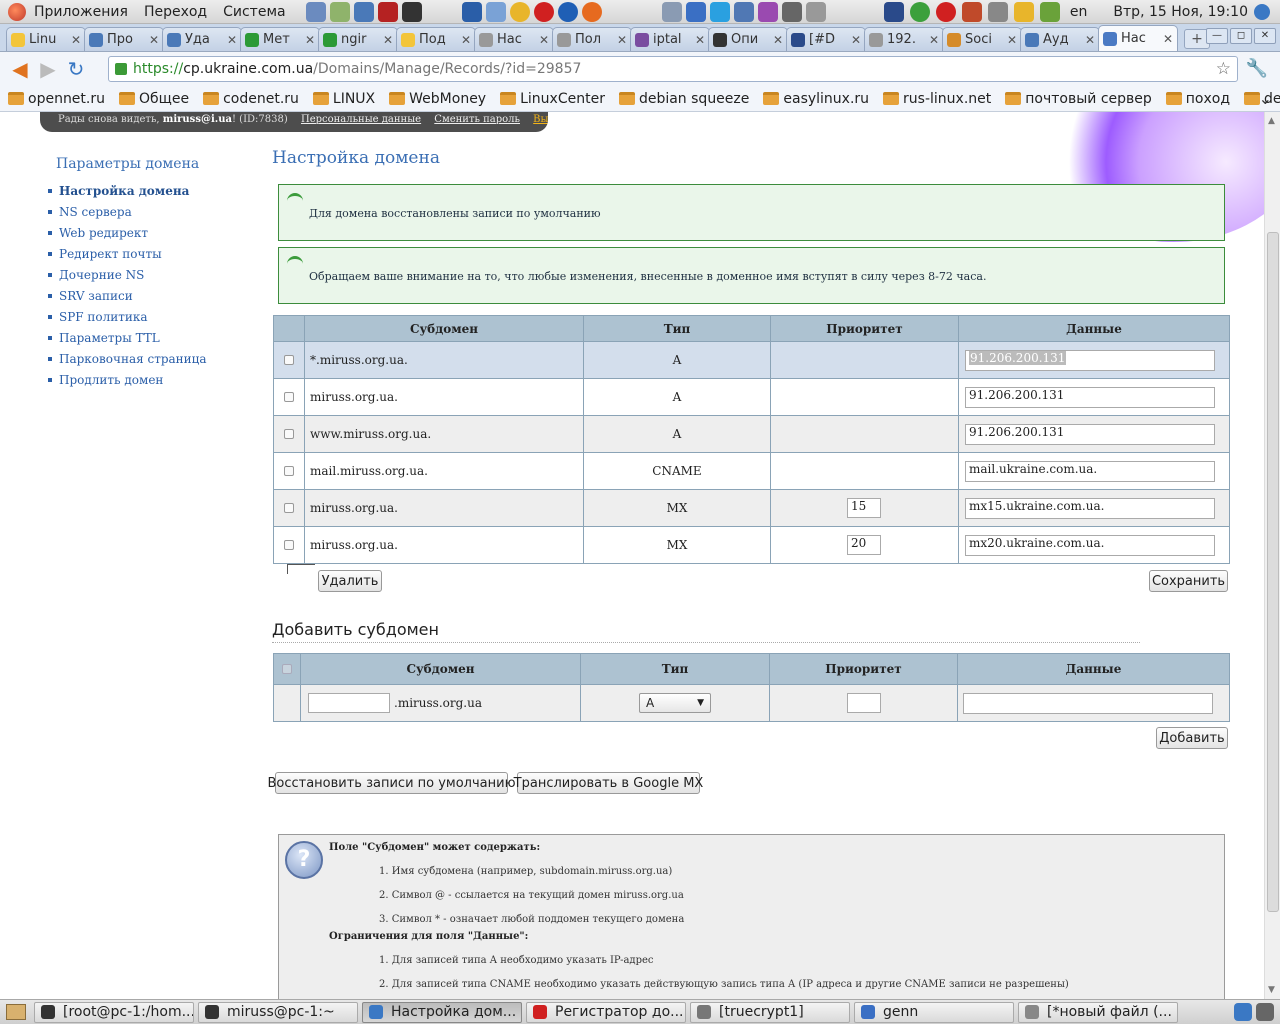 Image resolution: width=1280 pixels, height=1024 pixels. What do you see at coordinates (719, 11) in the screenshot?
I see `skype-icon` at bounding box center [719, 11].